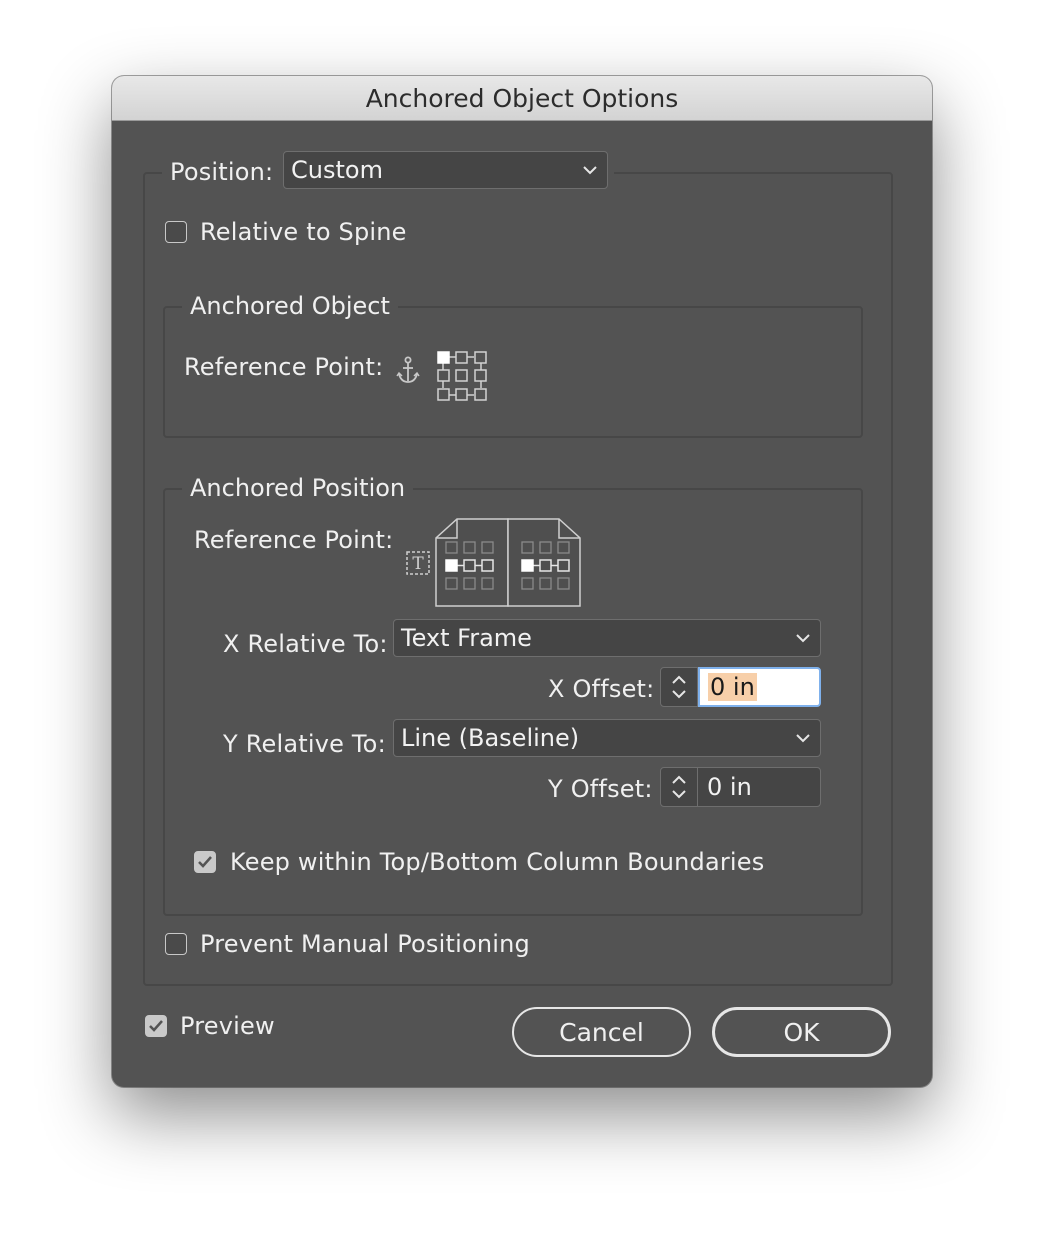 The image size is (1044, 1236). I want to click on anchored-object-legend: Anchored Object, so click(290, 306).